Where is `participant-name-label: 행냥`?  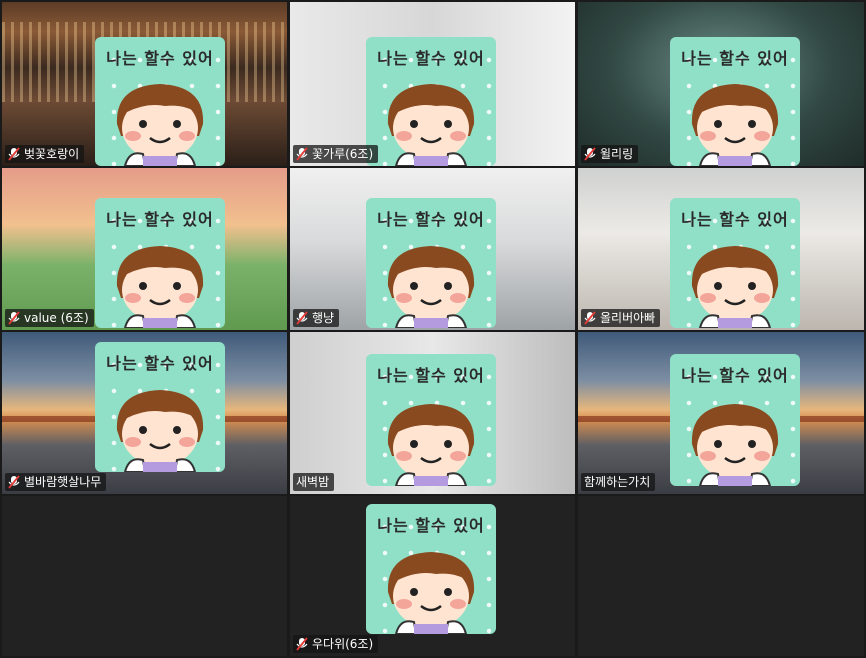
participant-name-label: 행냥 is located at coordinates (316, 318).